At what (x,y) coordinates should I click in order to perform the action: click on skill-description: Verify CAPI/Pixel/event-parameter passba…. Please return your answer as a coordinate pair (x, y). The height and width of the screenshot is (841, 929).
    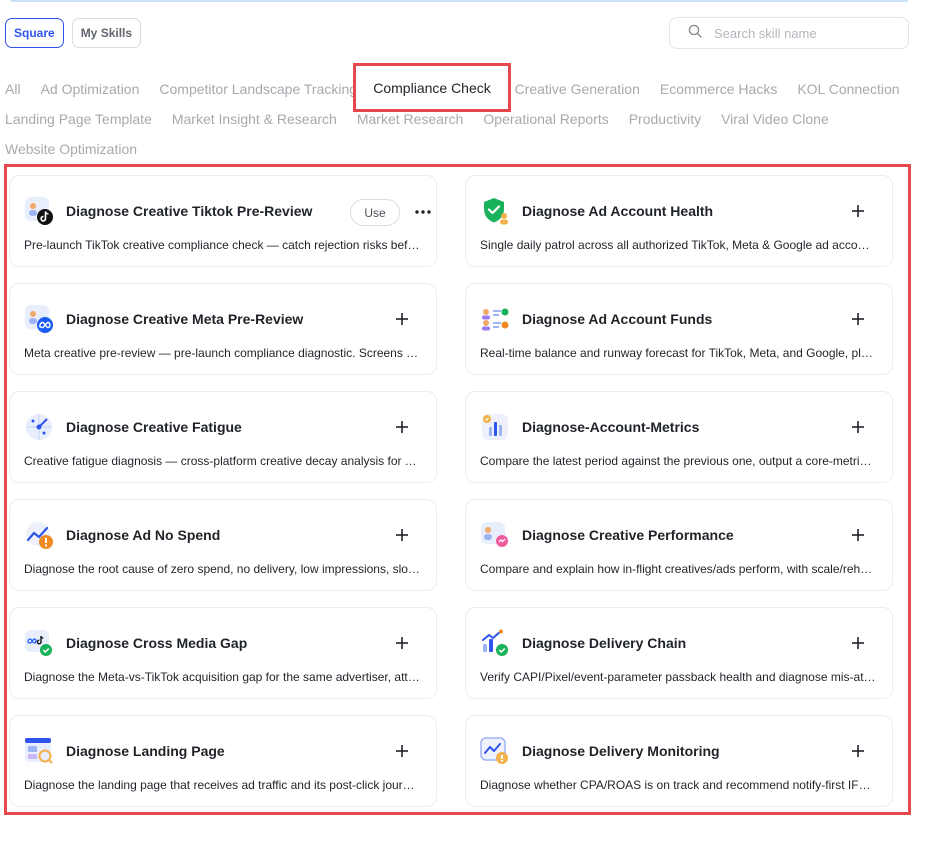
    Looking at the image, I should click on (678, 677).